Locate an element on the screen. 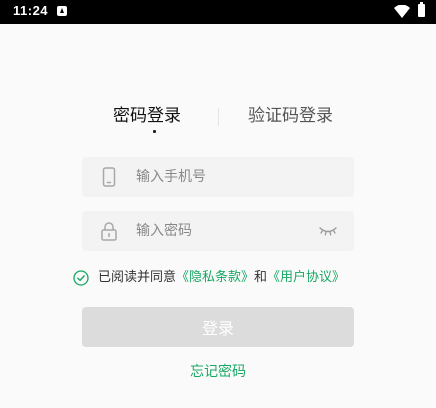  phone-input is located at coordinates (226, 177).